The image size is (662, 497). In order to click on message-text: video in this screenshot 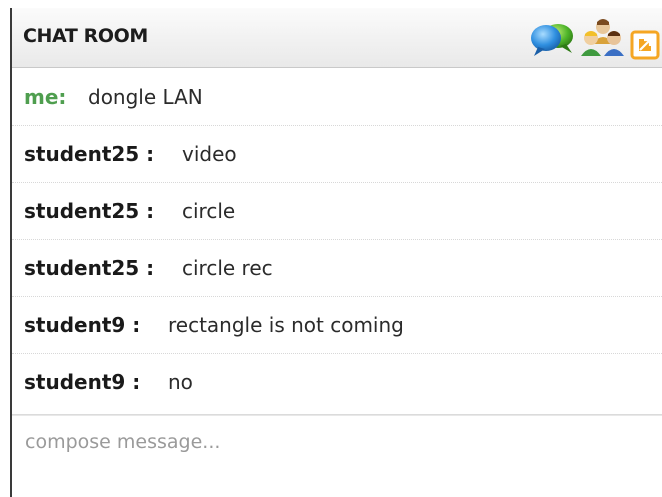, I will do `click(209, 154)`.